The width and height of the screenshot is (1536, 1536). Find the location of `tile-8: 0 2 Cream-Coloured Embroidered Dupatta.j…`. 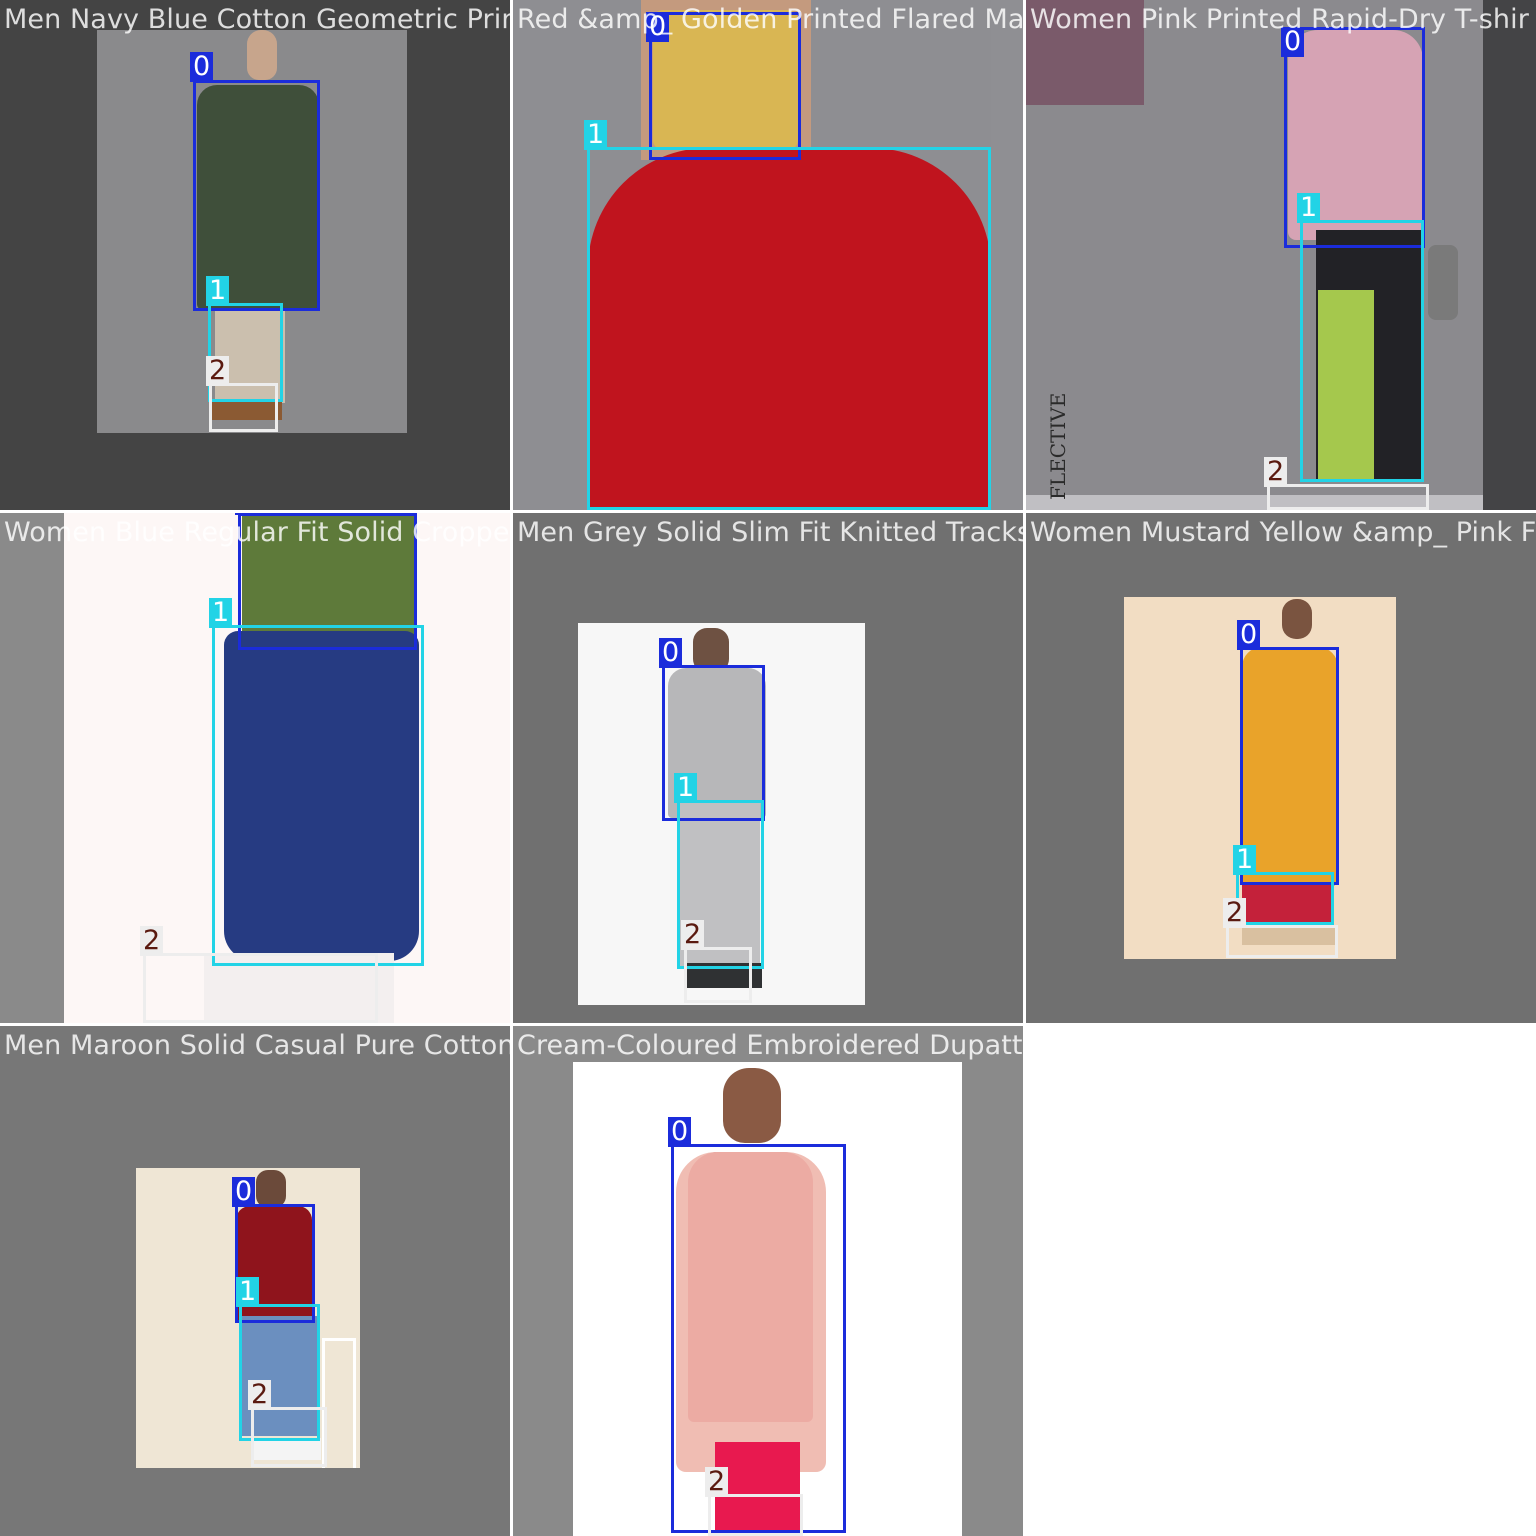

tile-8: 0 2 Cream-Coloured Embroidered Dupatta.j… is located at coordinates (768, 1281).